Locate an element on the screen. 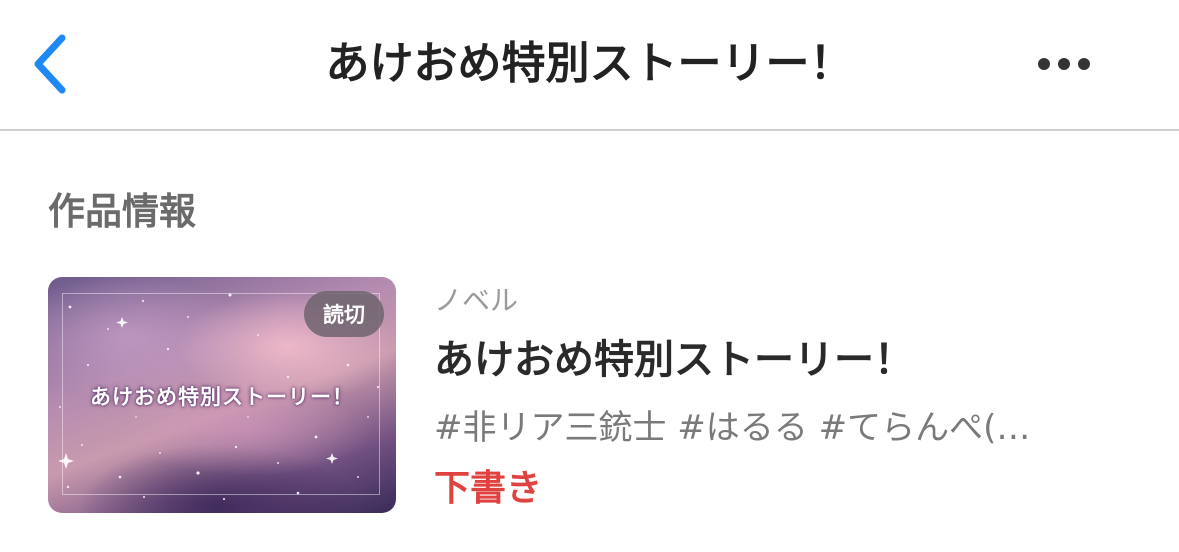 The width and height of the screenshot is (1179, 552). cover-title-text: あけおめ特別ストーリー！ is located at coordinates (222, 396).